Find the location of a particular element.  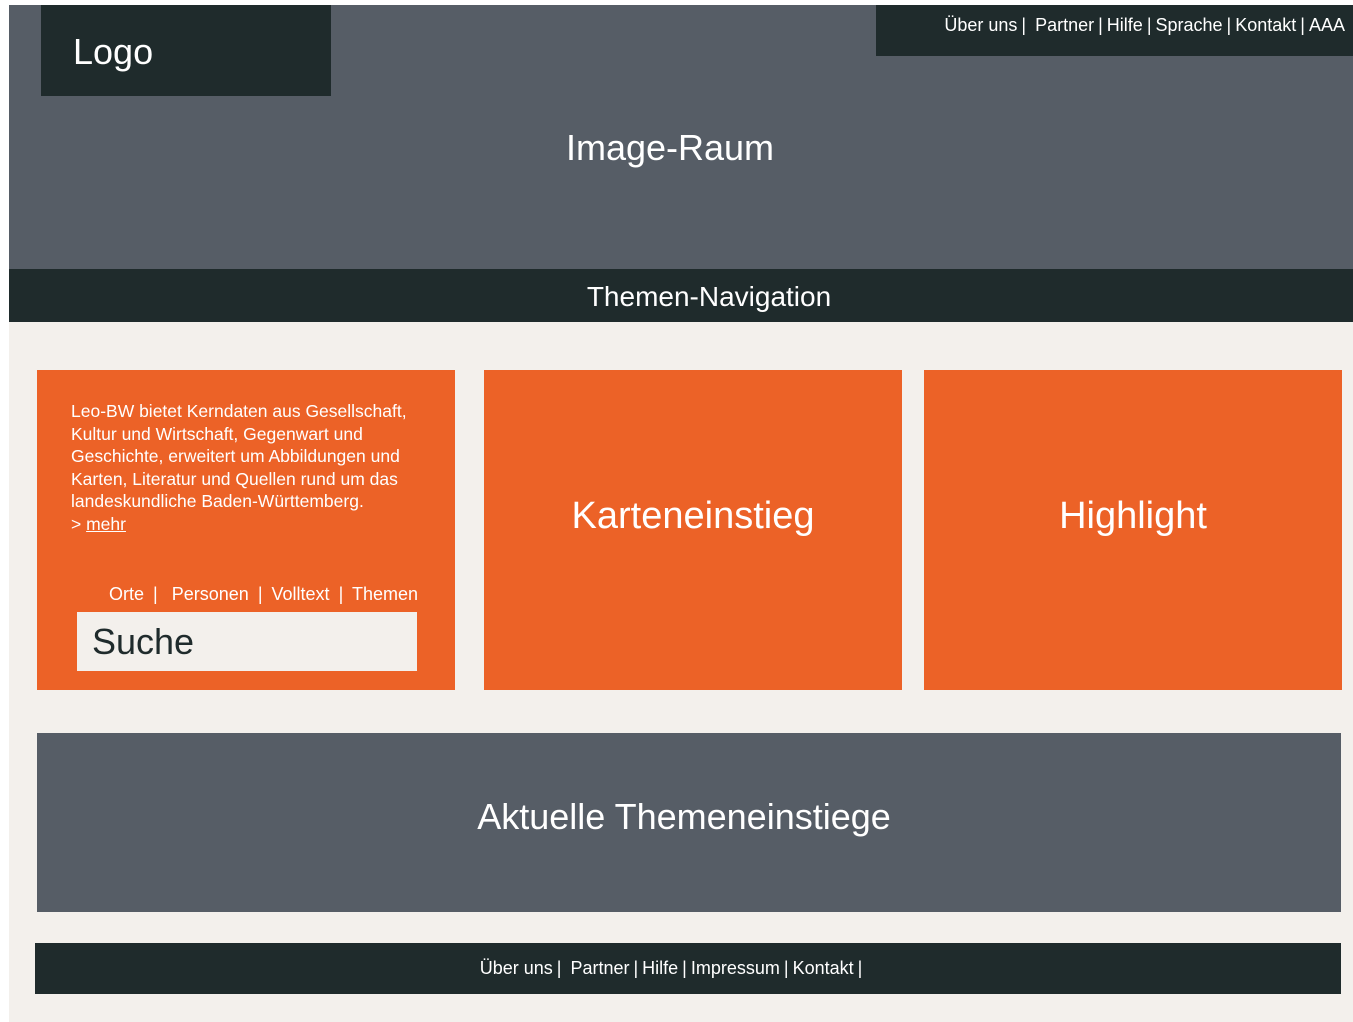

search-personen-link: Personen is located at coordinates (210, 594).